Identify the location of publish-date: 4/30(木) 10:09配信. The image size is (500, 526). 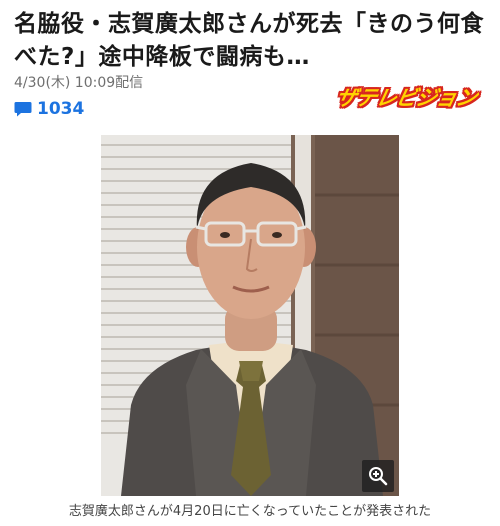
(79, 83).